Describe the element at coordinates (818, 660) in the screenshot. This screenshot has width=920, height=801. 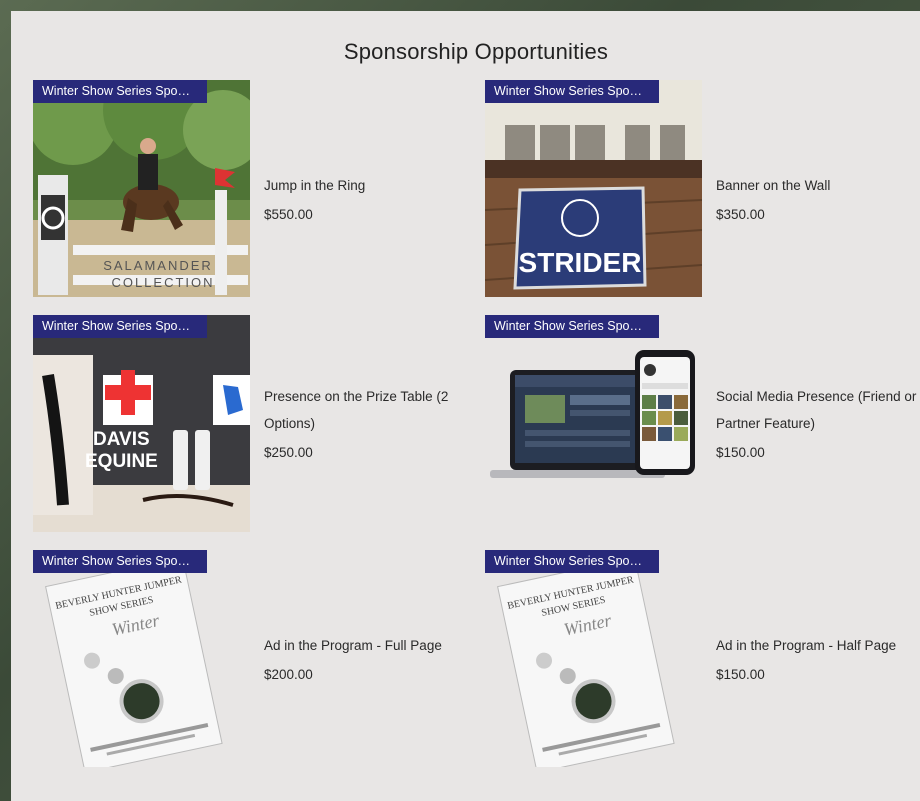
I see `product-info: Ad in the Program - Half Page $150.00` at that location.